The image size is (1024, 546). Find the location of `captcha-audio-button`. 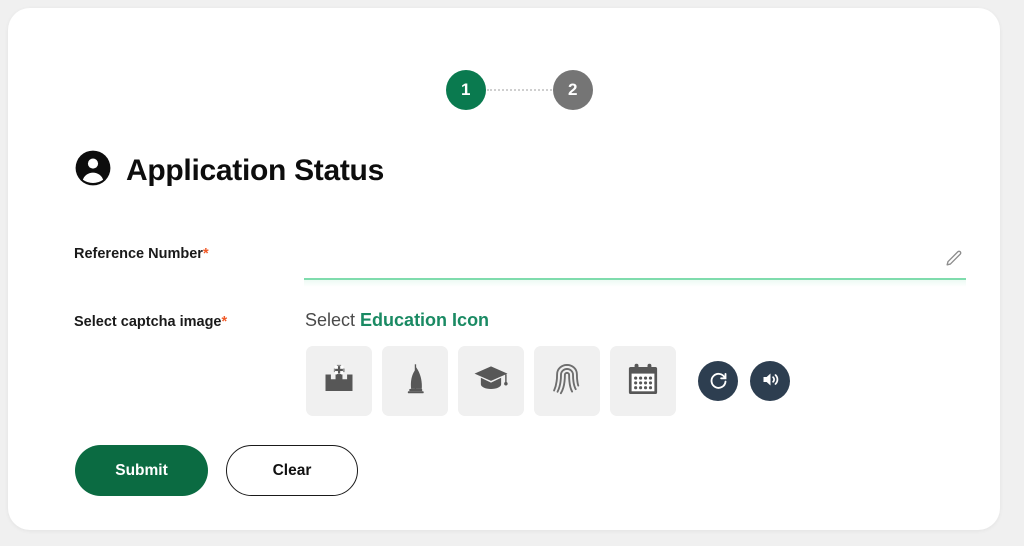

captcha-audio-button is located at coordinates (770, 381).